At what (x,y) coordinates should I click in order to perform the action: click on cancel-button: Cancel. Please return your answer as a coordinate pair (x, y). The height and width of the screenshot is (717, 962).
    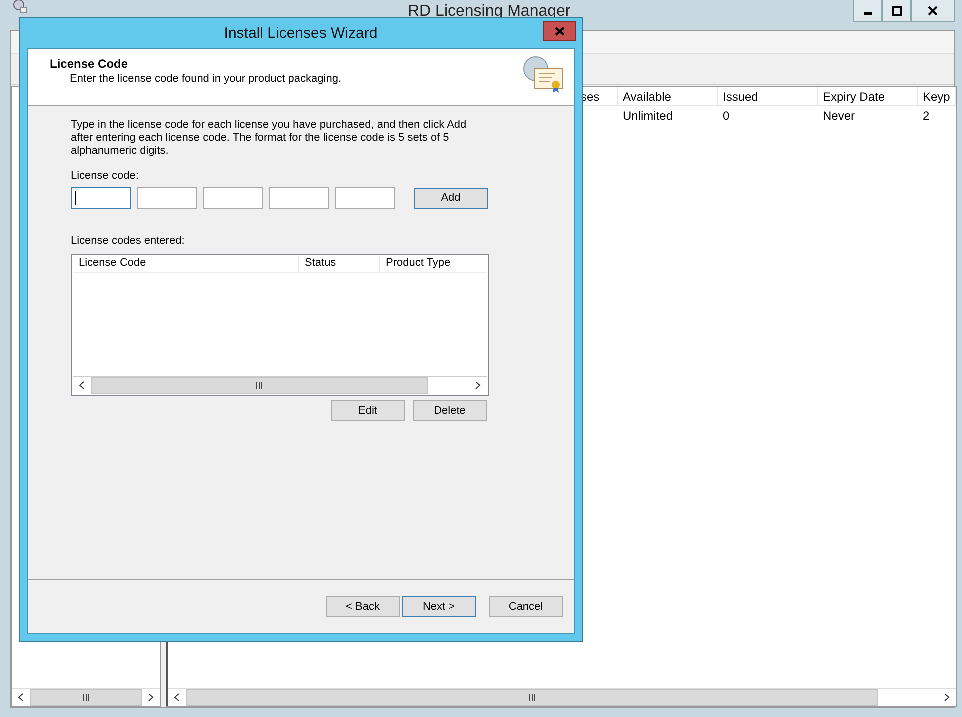
    Looking at the image, I should click on (526, 606).